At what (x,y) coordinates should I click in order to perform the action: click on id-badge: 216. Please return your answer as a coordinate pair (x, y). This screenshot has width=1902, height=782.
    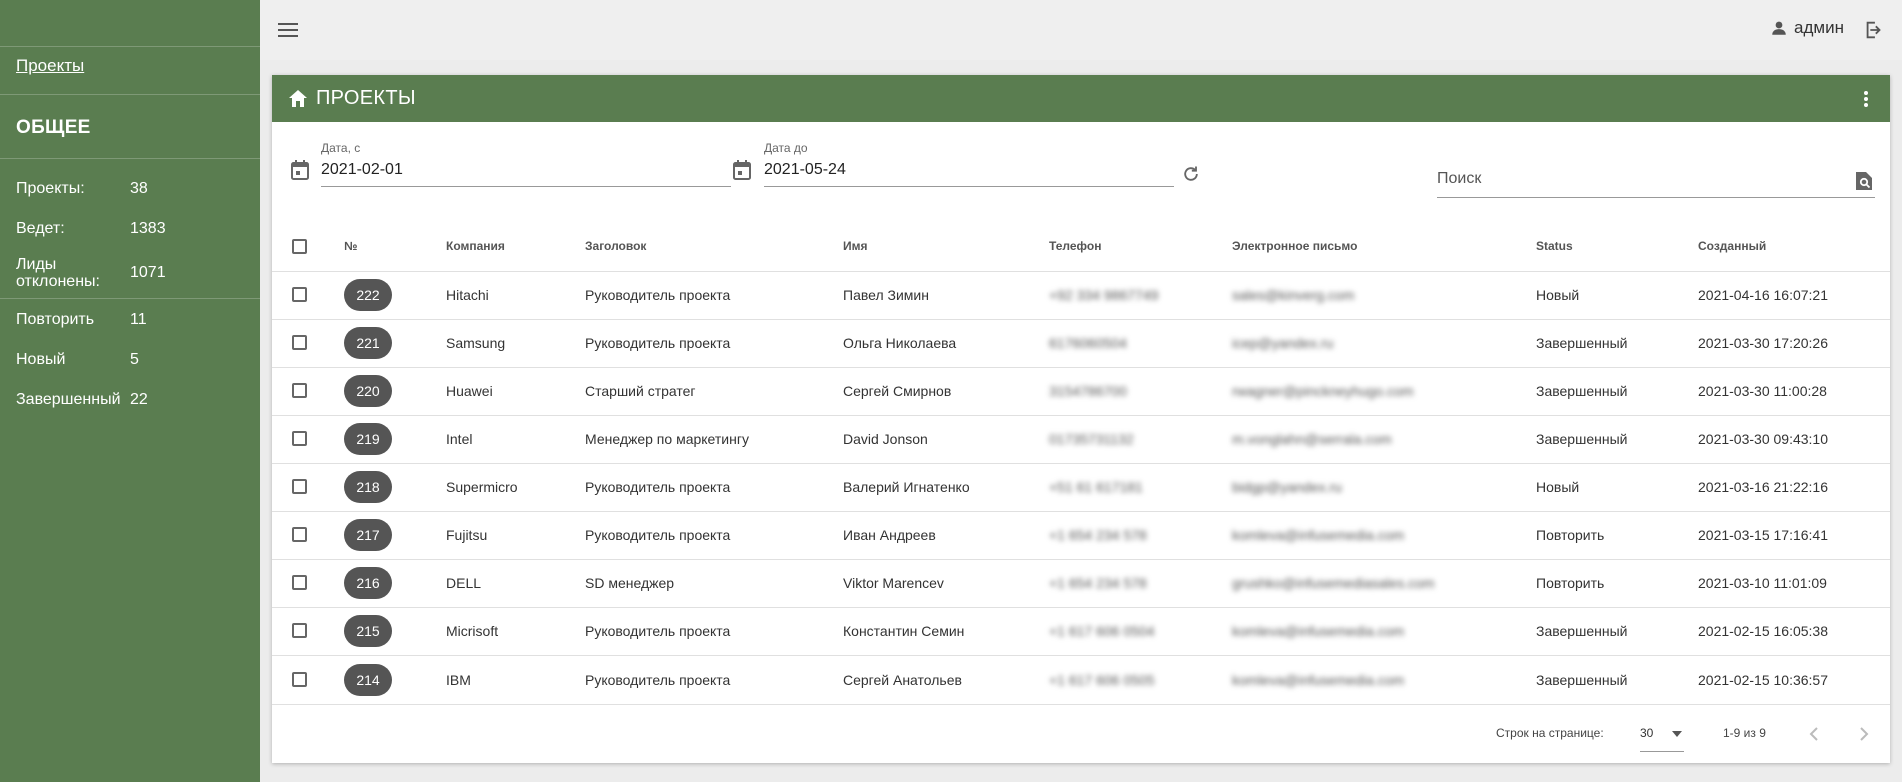
    Looking at the image, I should click on (368, 583).